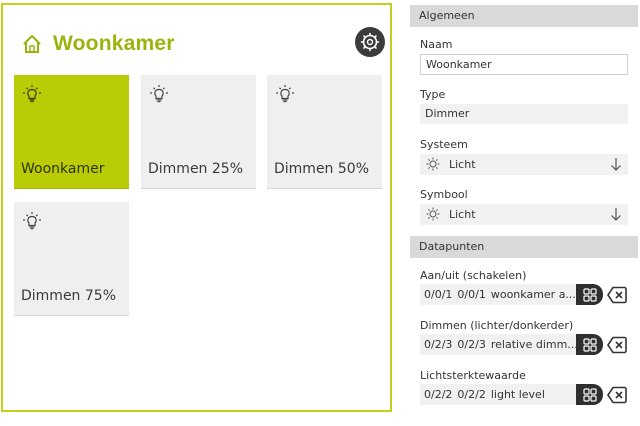  What do you see at coordinates (524, 16) in the screenshot?
I see `section-header-algemeen: Algemeen` at bounding box center [524, 16].